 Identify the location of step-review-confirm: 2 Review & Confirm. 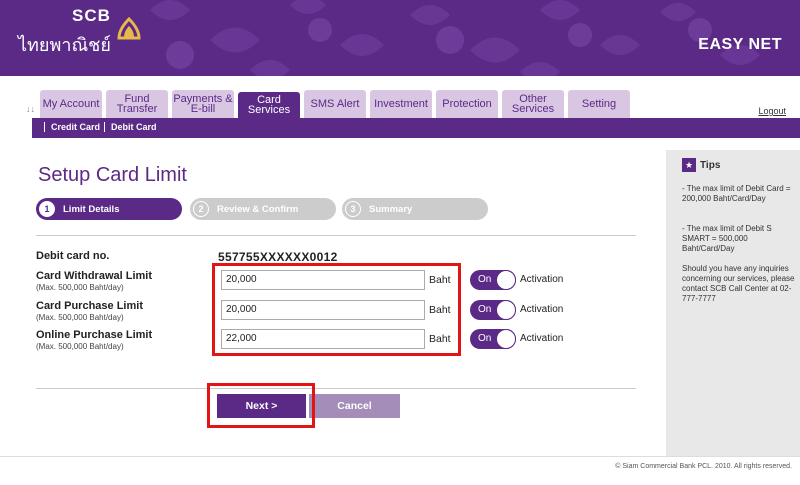
(263, 209).